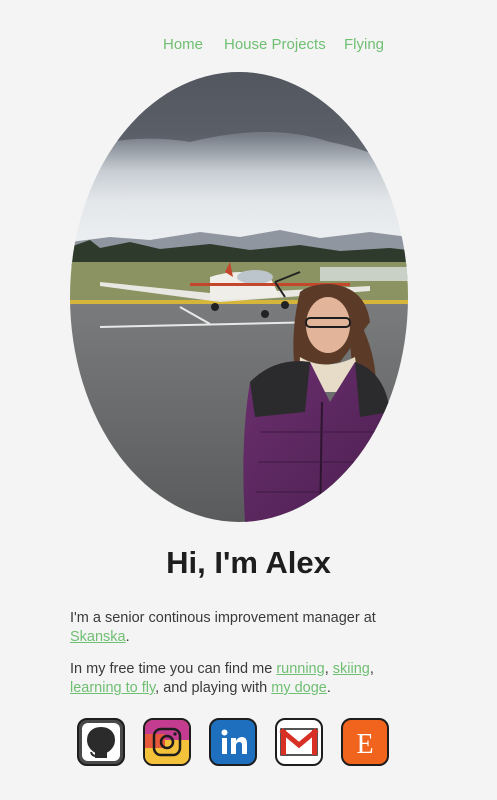 The width and height of the screenshot is (497, 800). I want to click on instagram-link, so click(167, 742).